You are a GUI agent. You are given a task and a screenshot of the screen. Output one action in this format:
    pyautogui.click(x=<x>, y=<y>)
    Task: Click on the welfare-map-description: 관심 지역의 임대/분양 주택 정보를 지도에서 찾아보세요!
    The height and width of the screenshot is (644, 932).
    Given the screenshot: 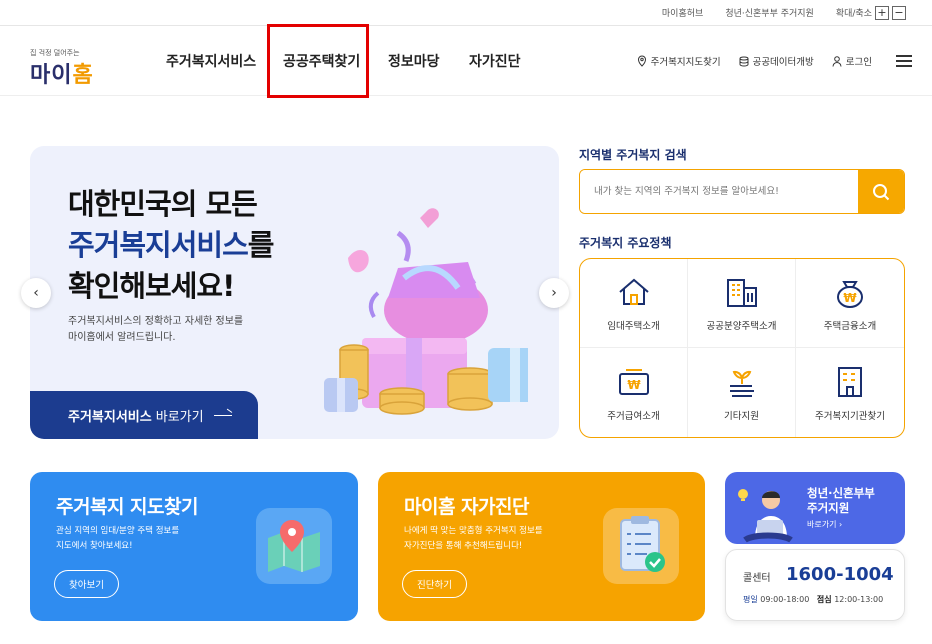 What is the action you would take?
    pyautogui.click(x=118, y=538)
    